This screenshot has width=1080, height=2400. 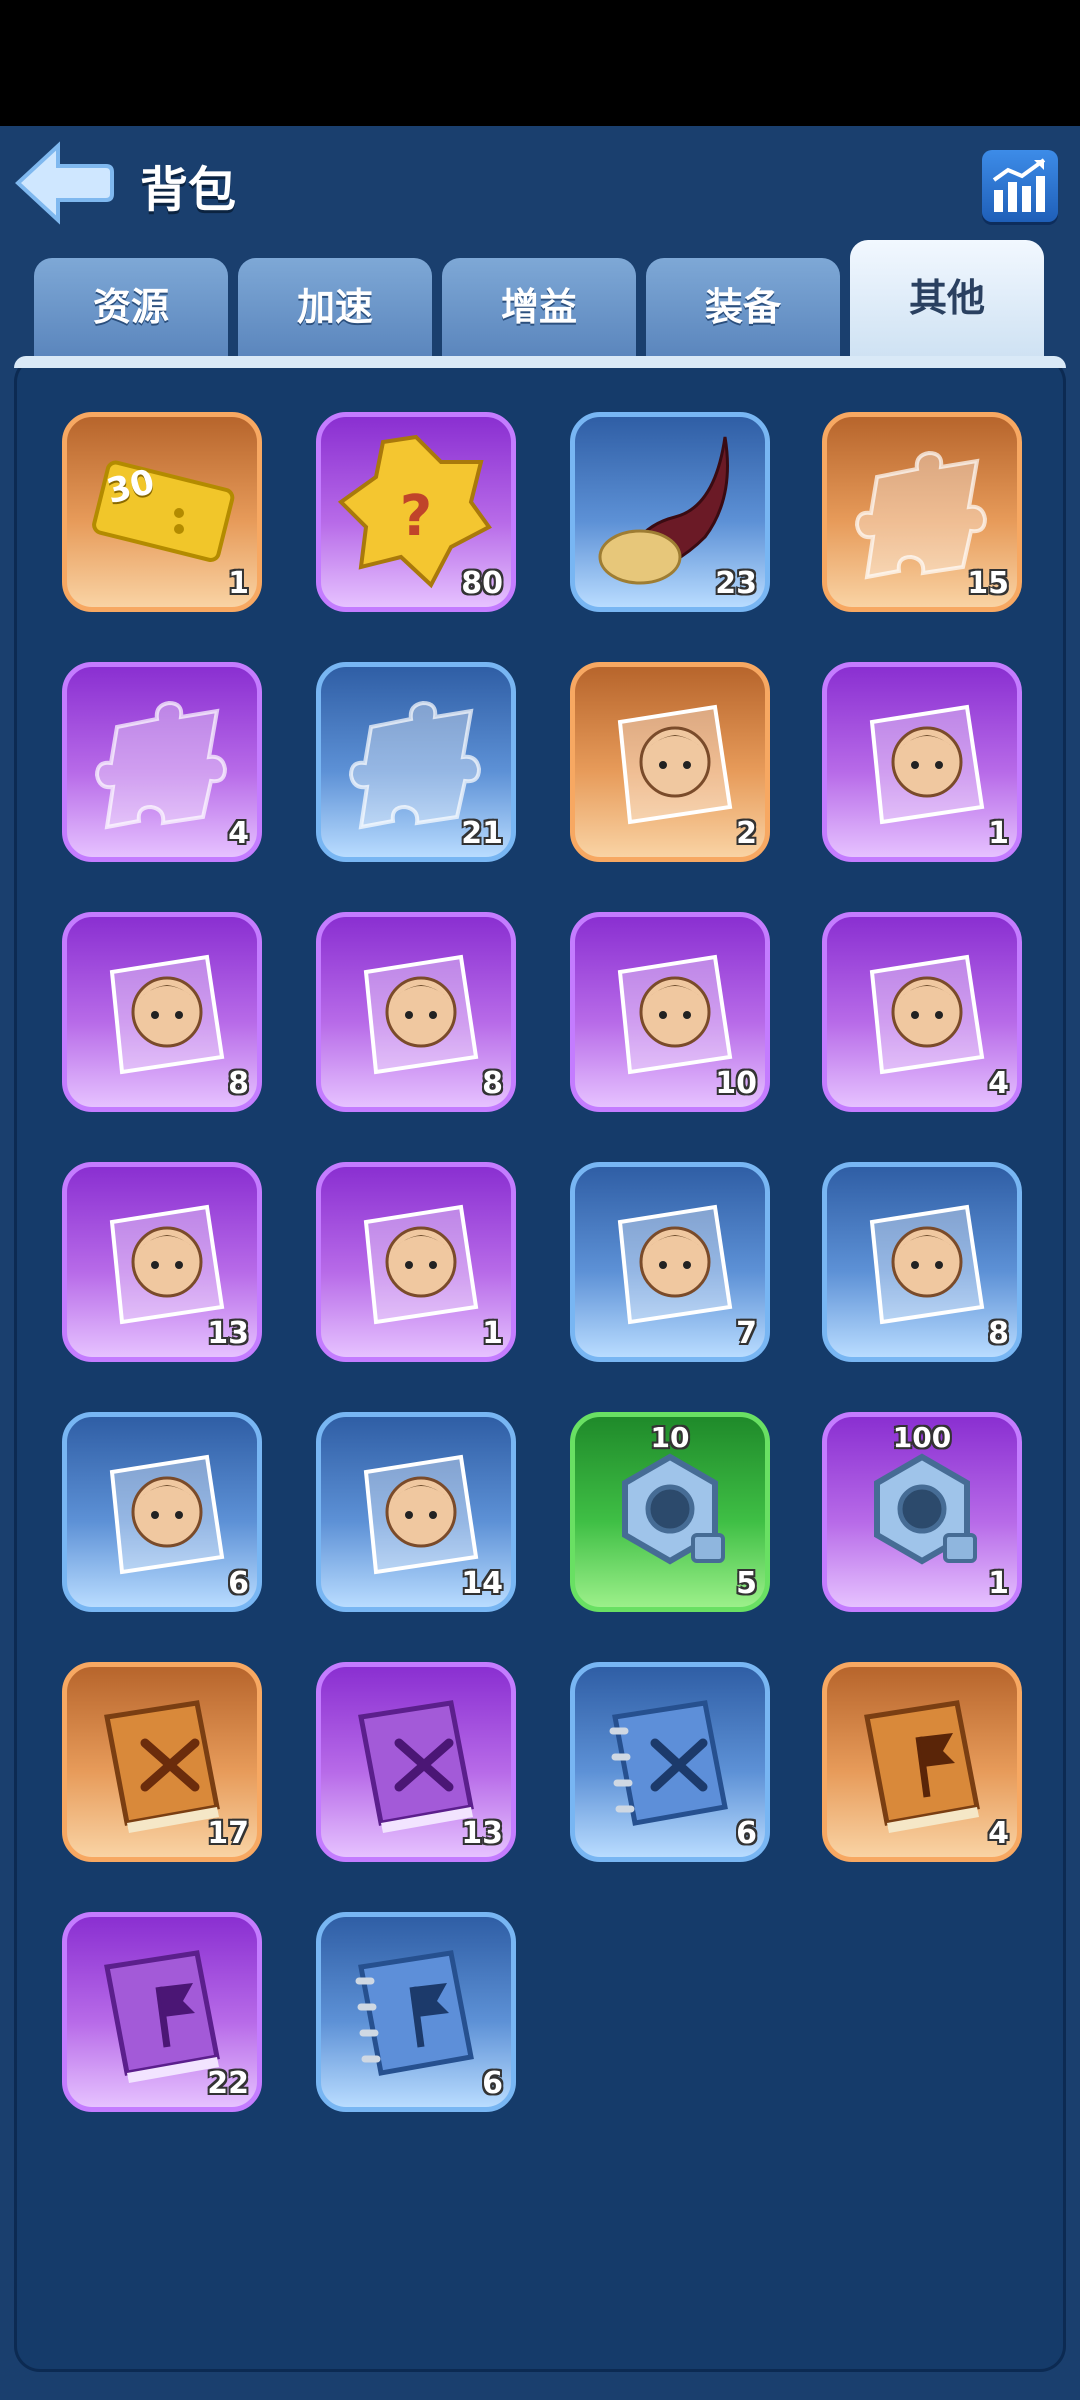 I want to click on item-slot: 7, so click(x=670, y=1262).